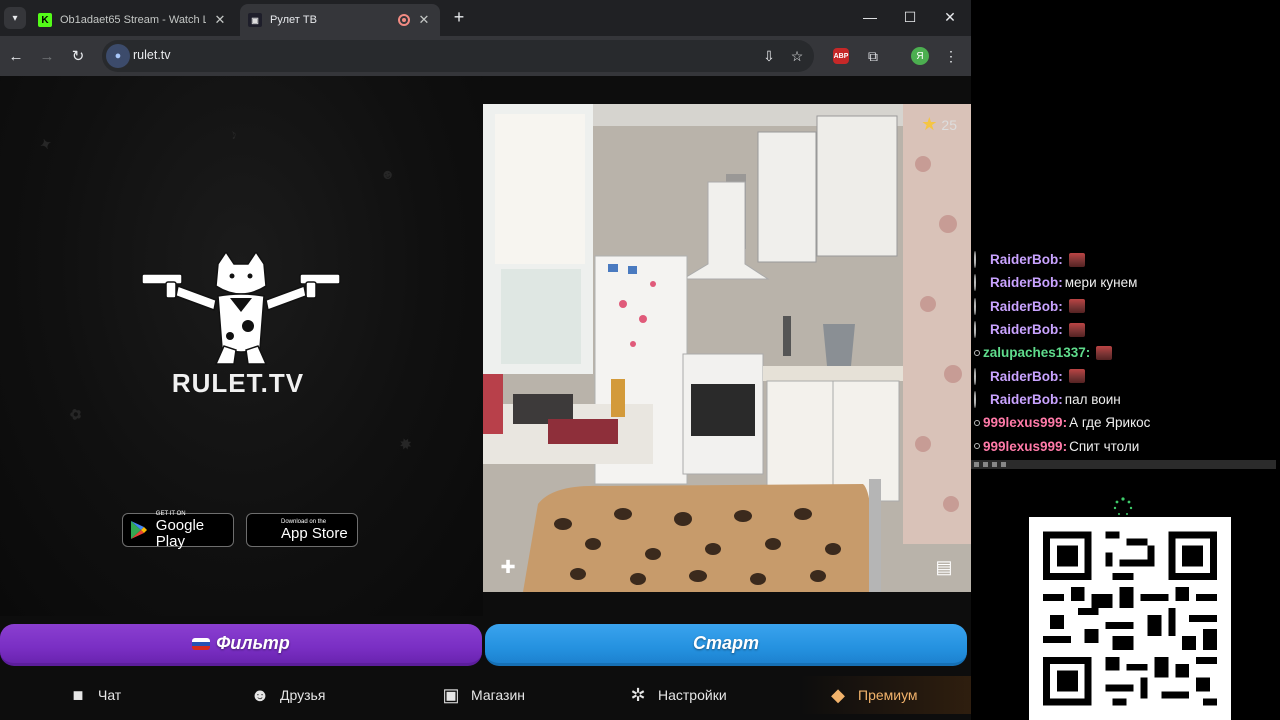 This screenshot has width=1280, height=720. Describe the element at coordinates (255, 20) in the screenshot. I see `rulet-icon: ▣` at that location.